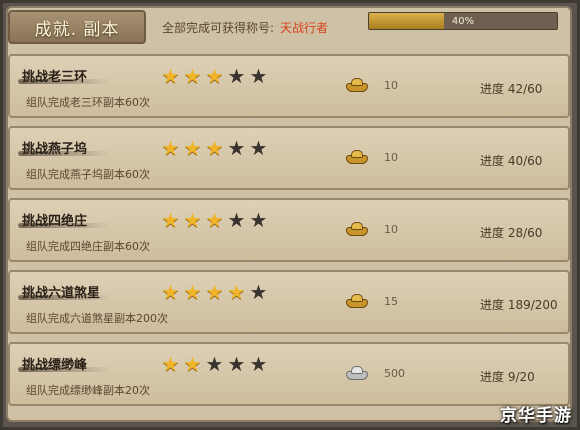  I want to click on achievement-progress: 进度 9/20, so click(507, 377).